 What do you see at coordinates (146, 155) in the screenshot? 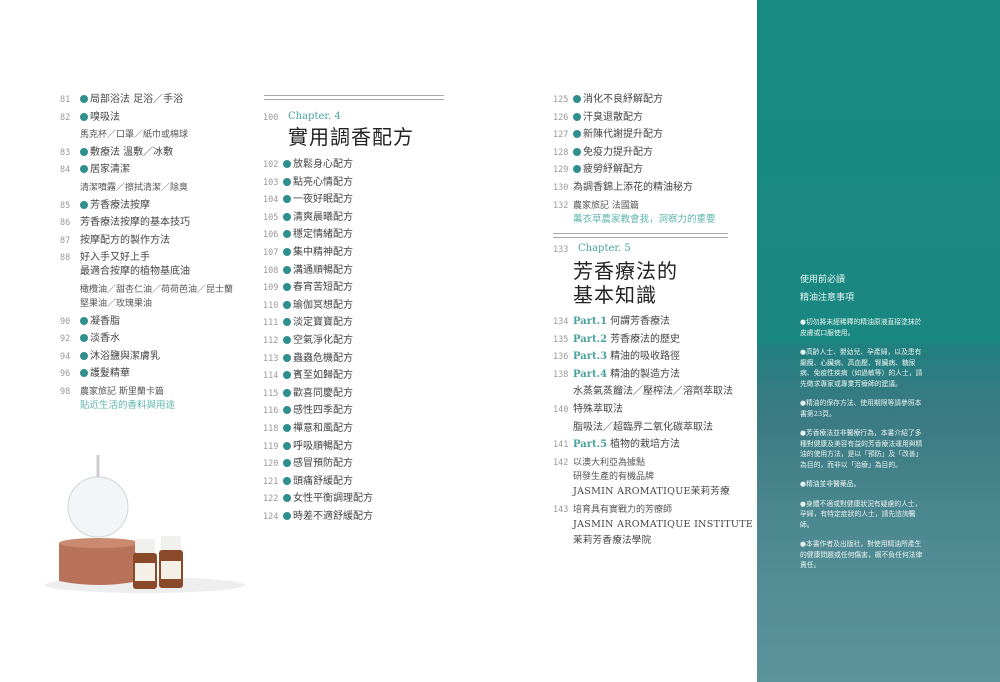
I see `toc-entry: 83 敷療法 溫敷／冰敷` at bounding box center [146, 155].